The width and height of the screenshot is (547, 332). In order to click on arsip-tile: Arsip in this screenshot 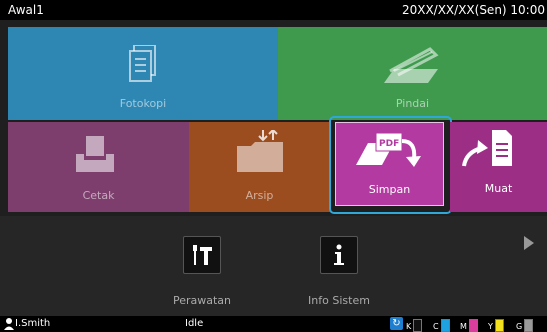, I will do `click(259, 167)`.